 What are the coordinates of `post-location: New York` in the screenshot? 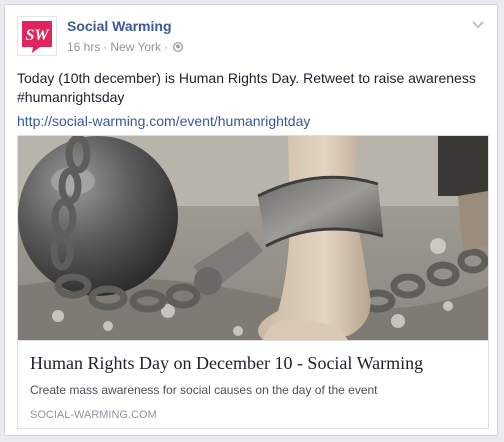 It's located at (135, 47).